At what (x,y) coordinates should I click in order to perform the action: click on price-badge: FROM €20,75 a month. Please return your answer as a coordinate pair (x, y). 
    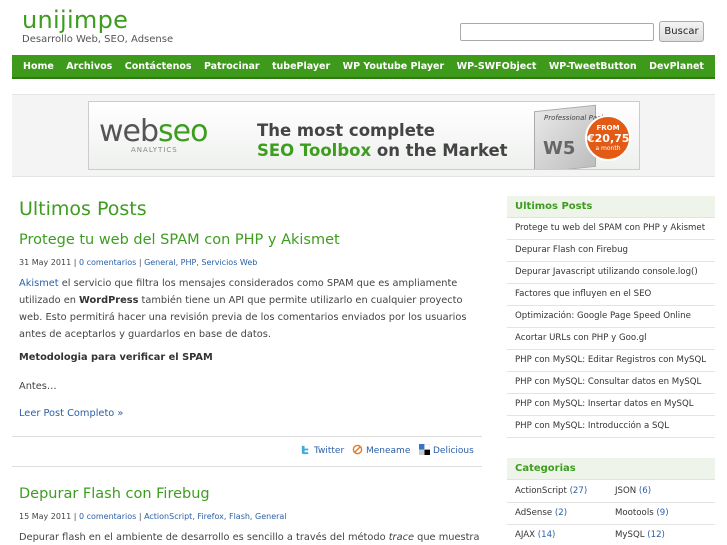
    Looking at the image, I should click on (608, 138).